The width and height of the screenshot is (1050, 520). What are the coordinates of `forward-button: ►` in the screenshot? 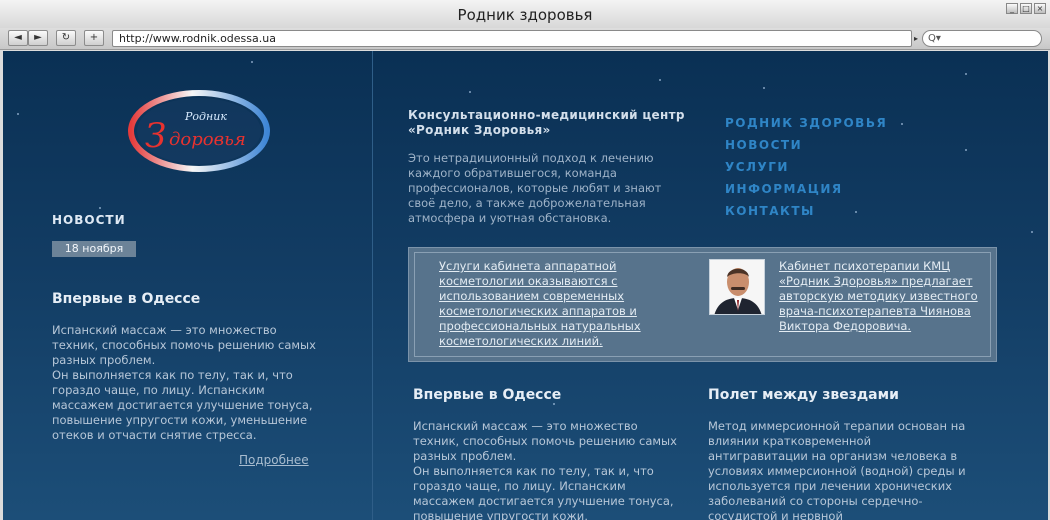 It's located at (38, 38).